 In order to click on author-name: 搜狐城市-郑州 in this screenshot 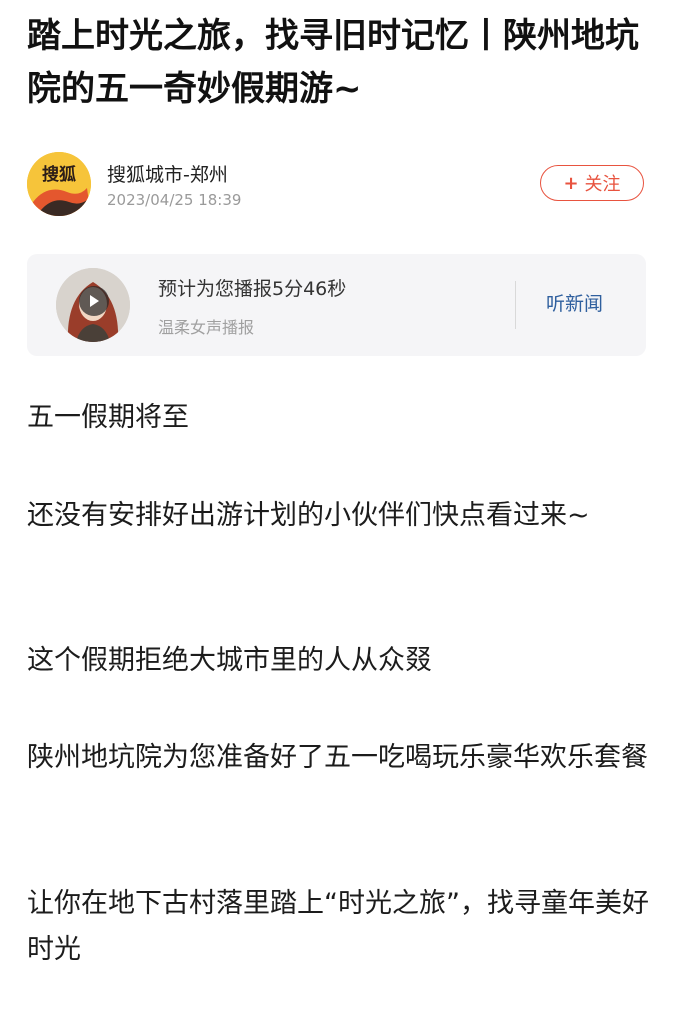, I will do `click(167, 173)`.